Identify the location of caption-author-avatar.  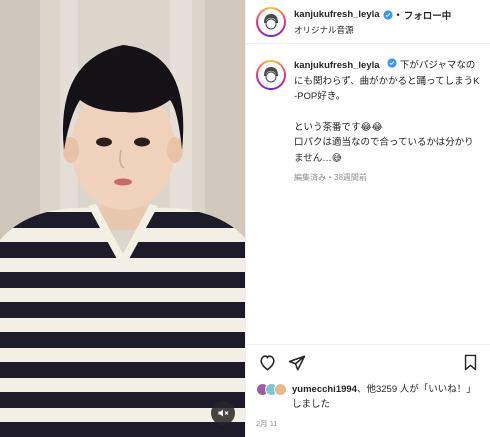
(271, 75).